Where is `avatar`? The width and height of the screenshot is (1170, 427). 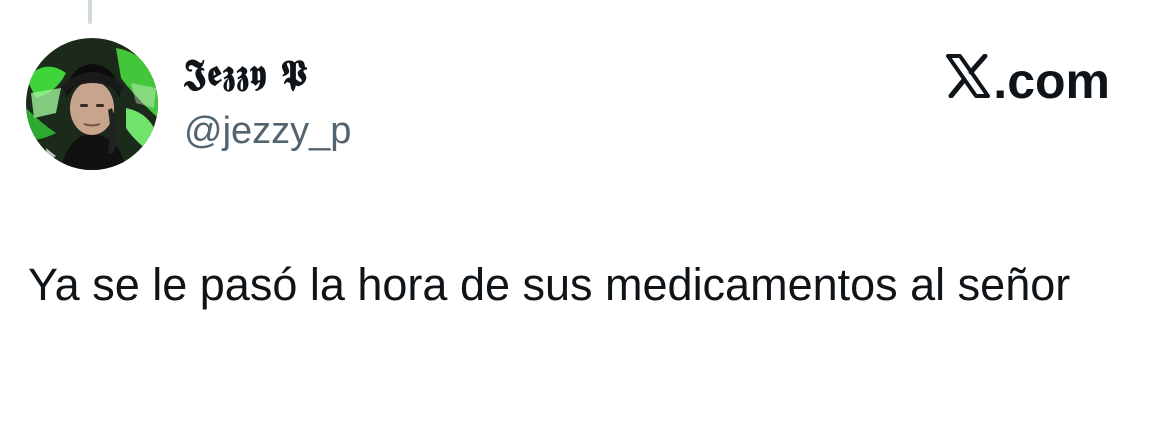 avatar is located at coordinates (92, 104).